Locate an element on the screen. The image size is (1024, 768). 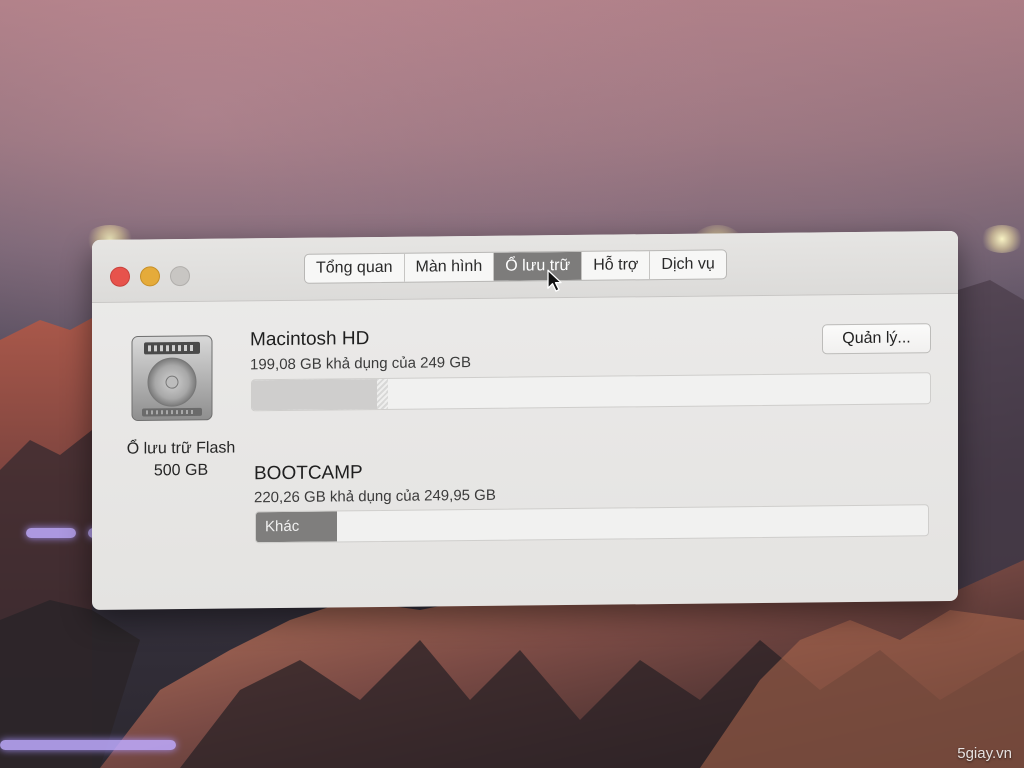
tab-support: Hỗ trợ is located at coordinates (616, 265).